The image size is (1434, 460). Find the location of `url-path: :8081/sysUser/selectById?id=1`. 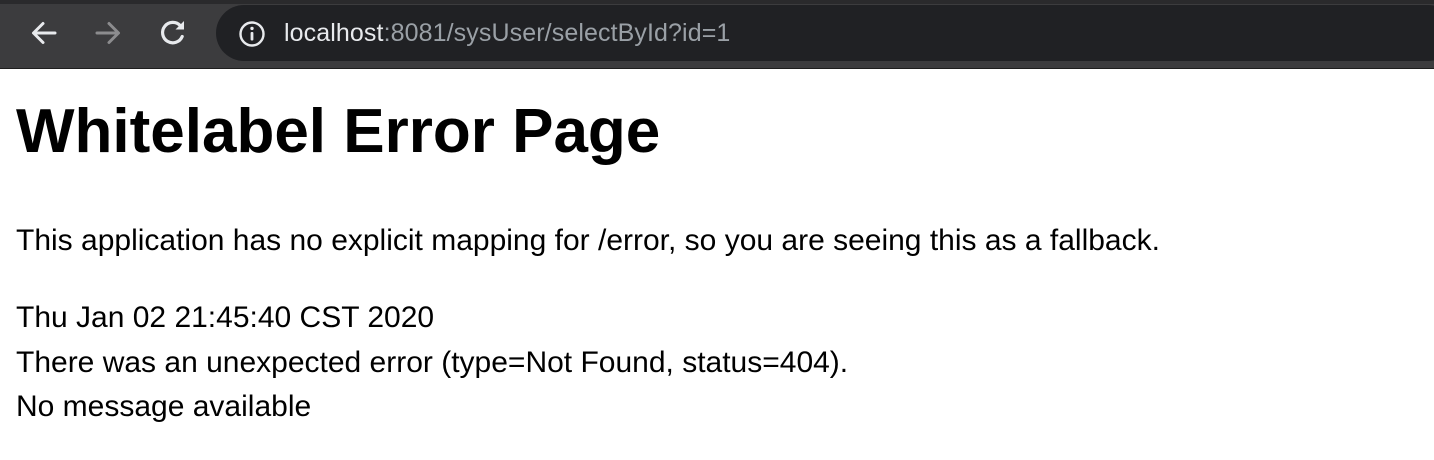

url-path: :8081/sysUser/selectById?id=1 is located at coordinates (557, 33).